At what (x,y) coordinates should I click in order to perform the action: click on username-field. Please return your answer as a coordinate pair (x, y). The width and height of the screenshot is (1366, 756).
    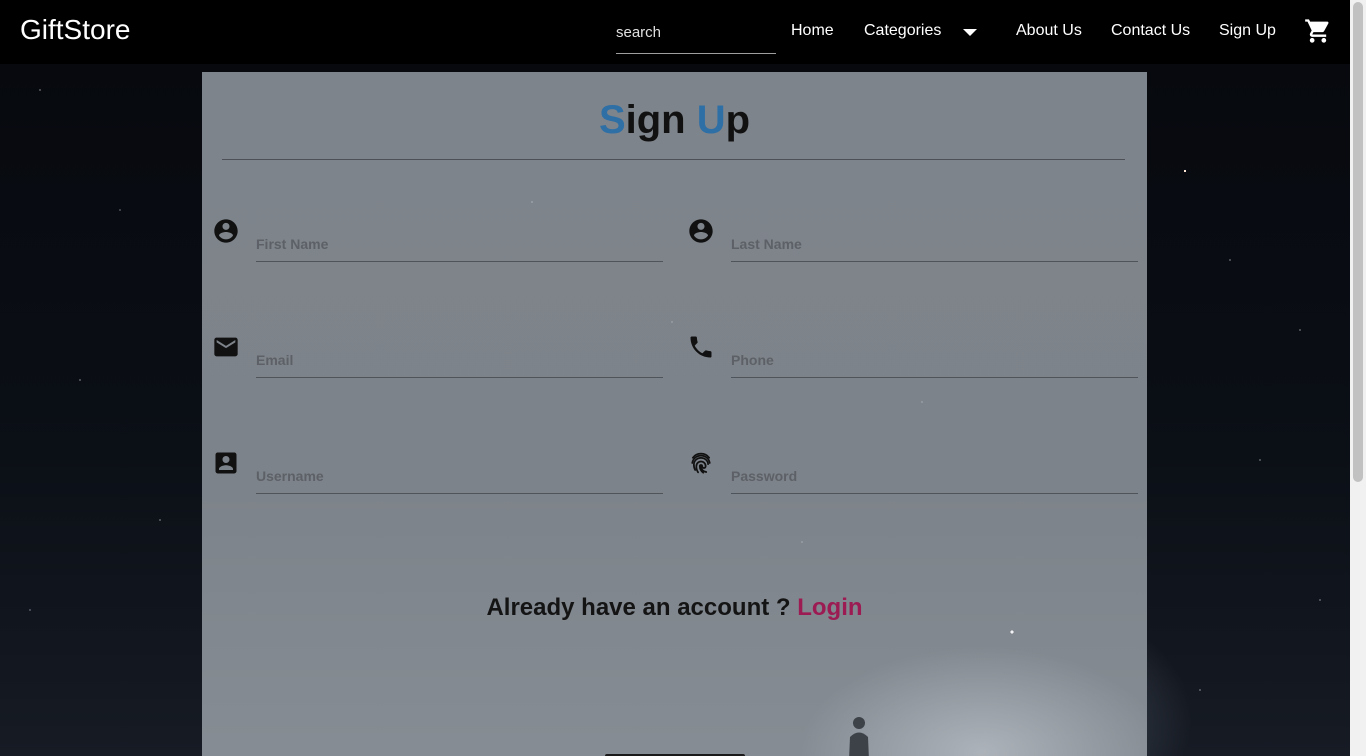
    Looking at the image, I should click on (459, 476).